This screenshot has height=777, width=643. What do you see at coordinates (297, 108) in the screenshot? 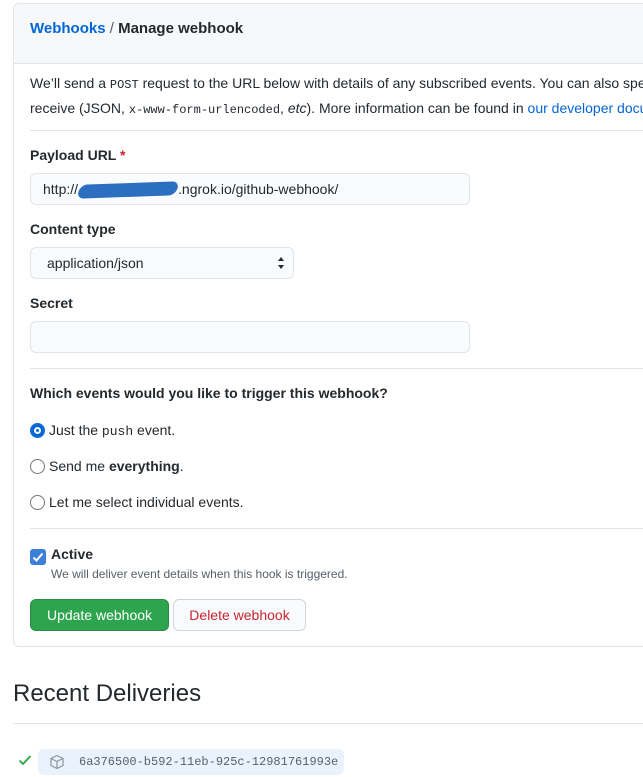
I see `intro-etc: etc` at bounding box center [297, 108].